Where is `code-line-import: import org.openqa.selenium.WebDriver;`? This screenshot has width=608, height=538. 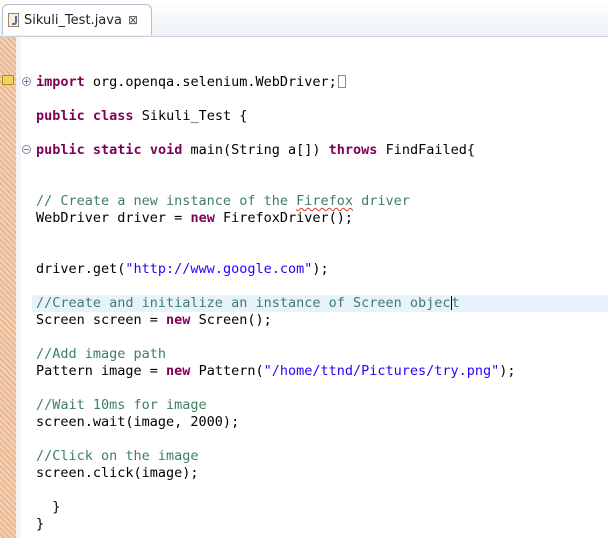 code-line-import: import org.openqa.selenium.WebDriver; is located at coordinates (191, 82).